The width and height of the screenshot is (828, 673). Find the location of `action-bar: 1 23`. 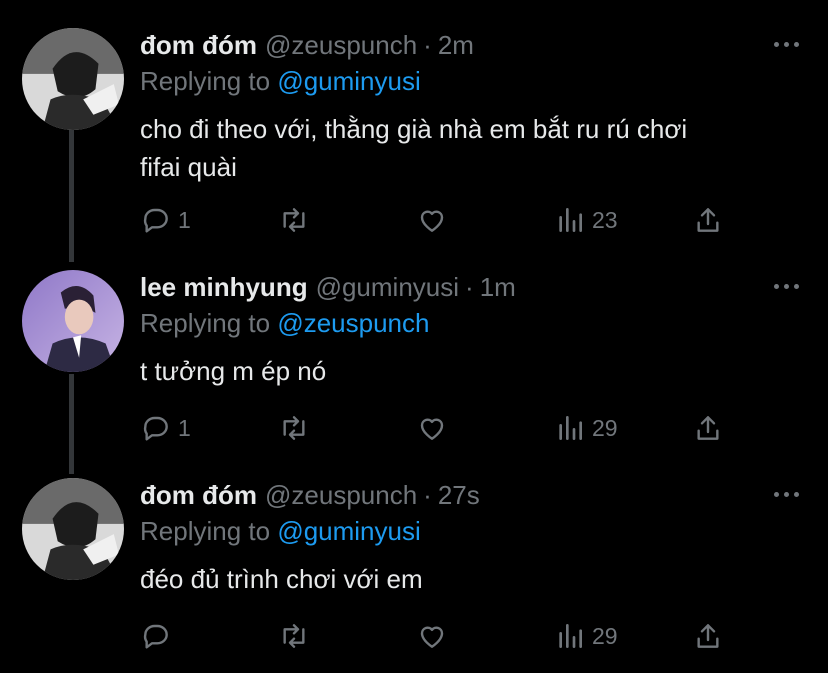

action-bar: 1 23 is located at coordinates (440, 220).